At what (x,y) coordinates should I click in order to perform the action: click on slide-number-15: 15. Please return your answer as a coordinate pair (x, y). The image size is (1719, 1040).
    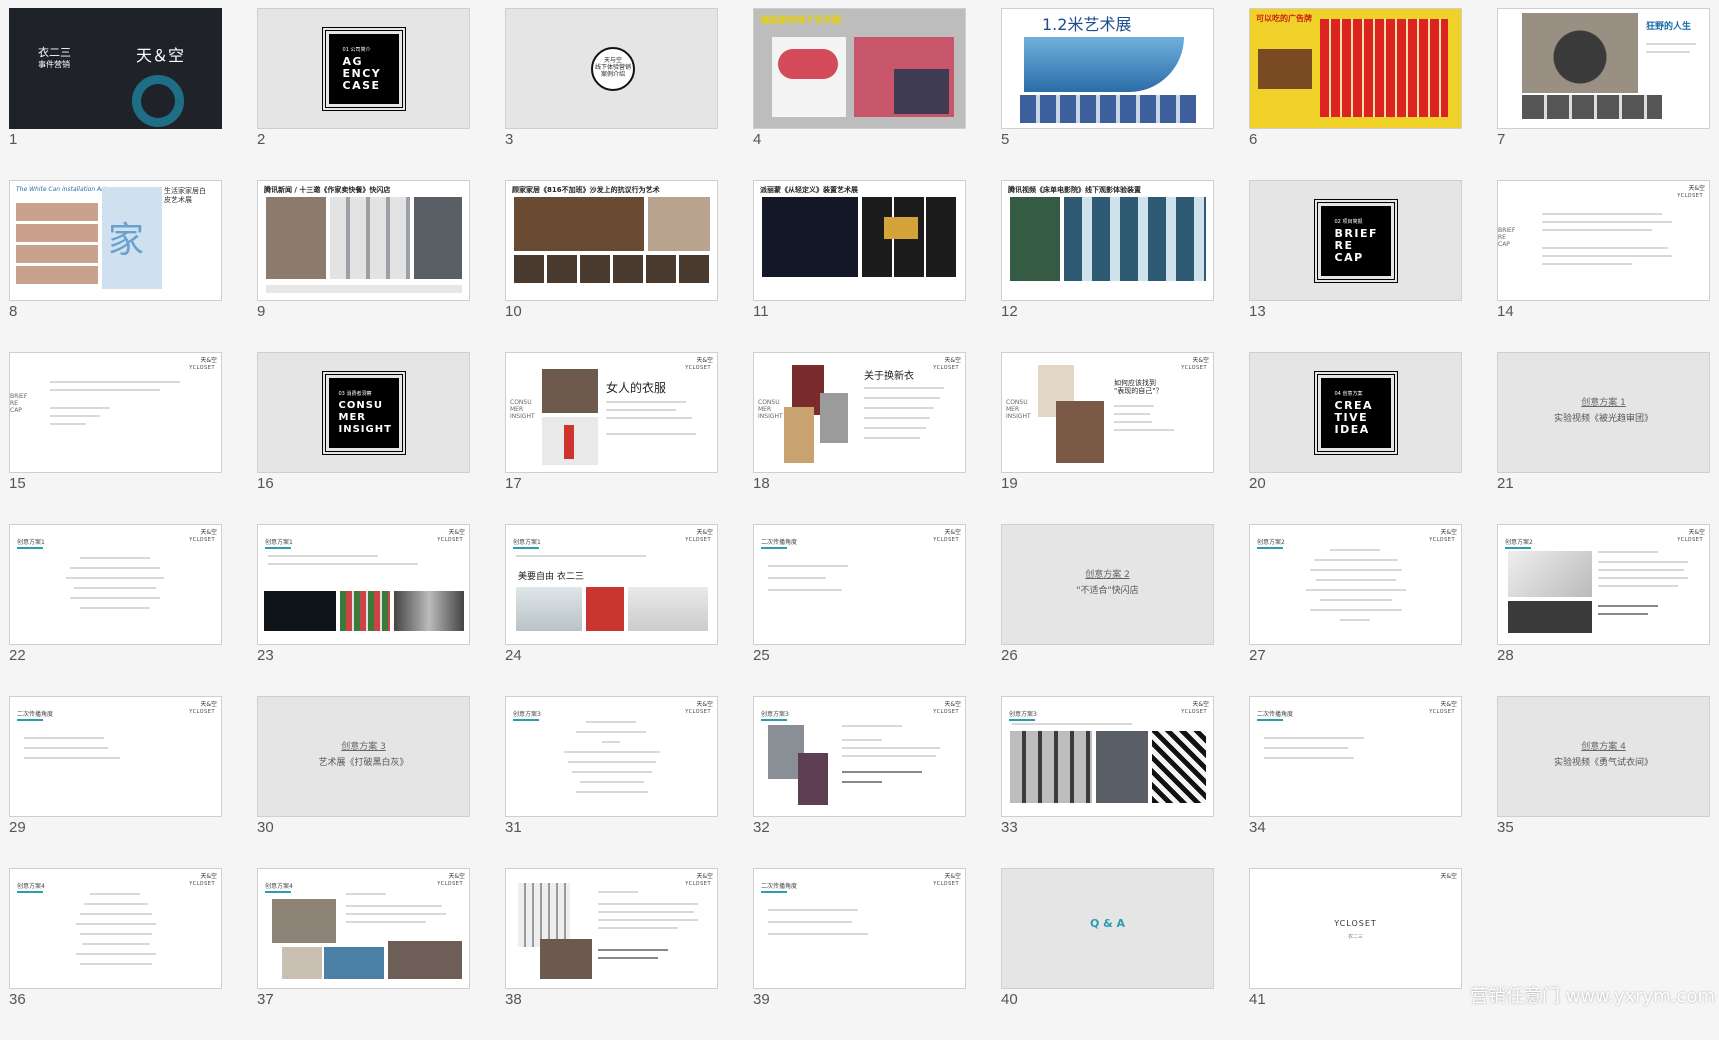
    Looking at the image, I should click on (17, 483).